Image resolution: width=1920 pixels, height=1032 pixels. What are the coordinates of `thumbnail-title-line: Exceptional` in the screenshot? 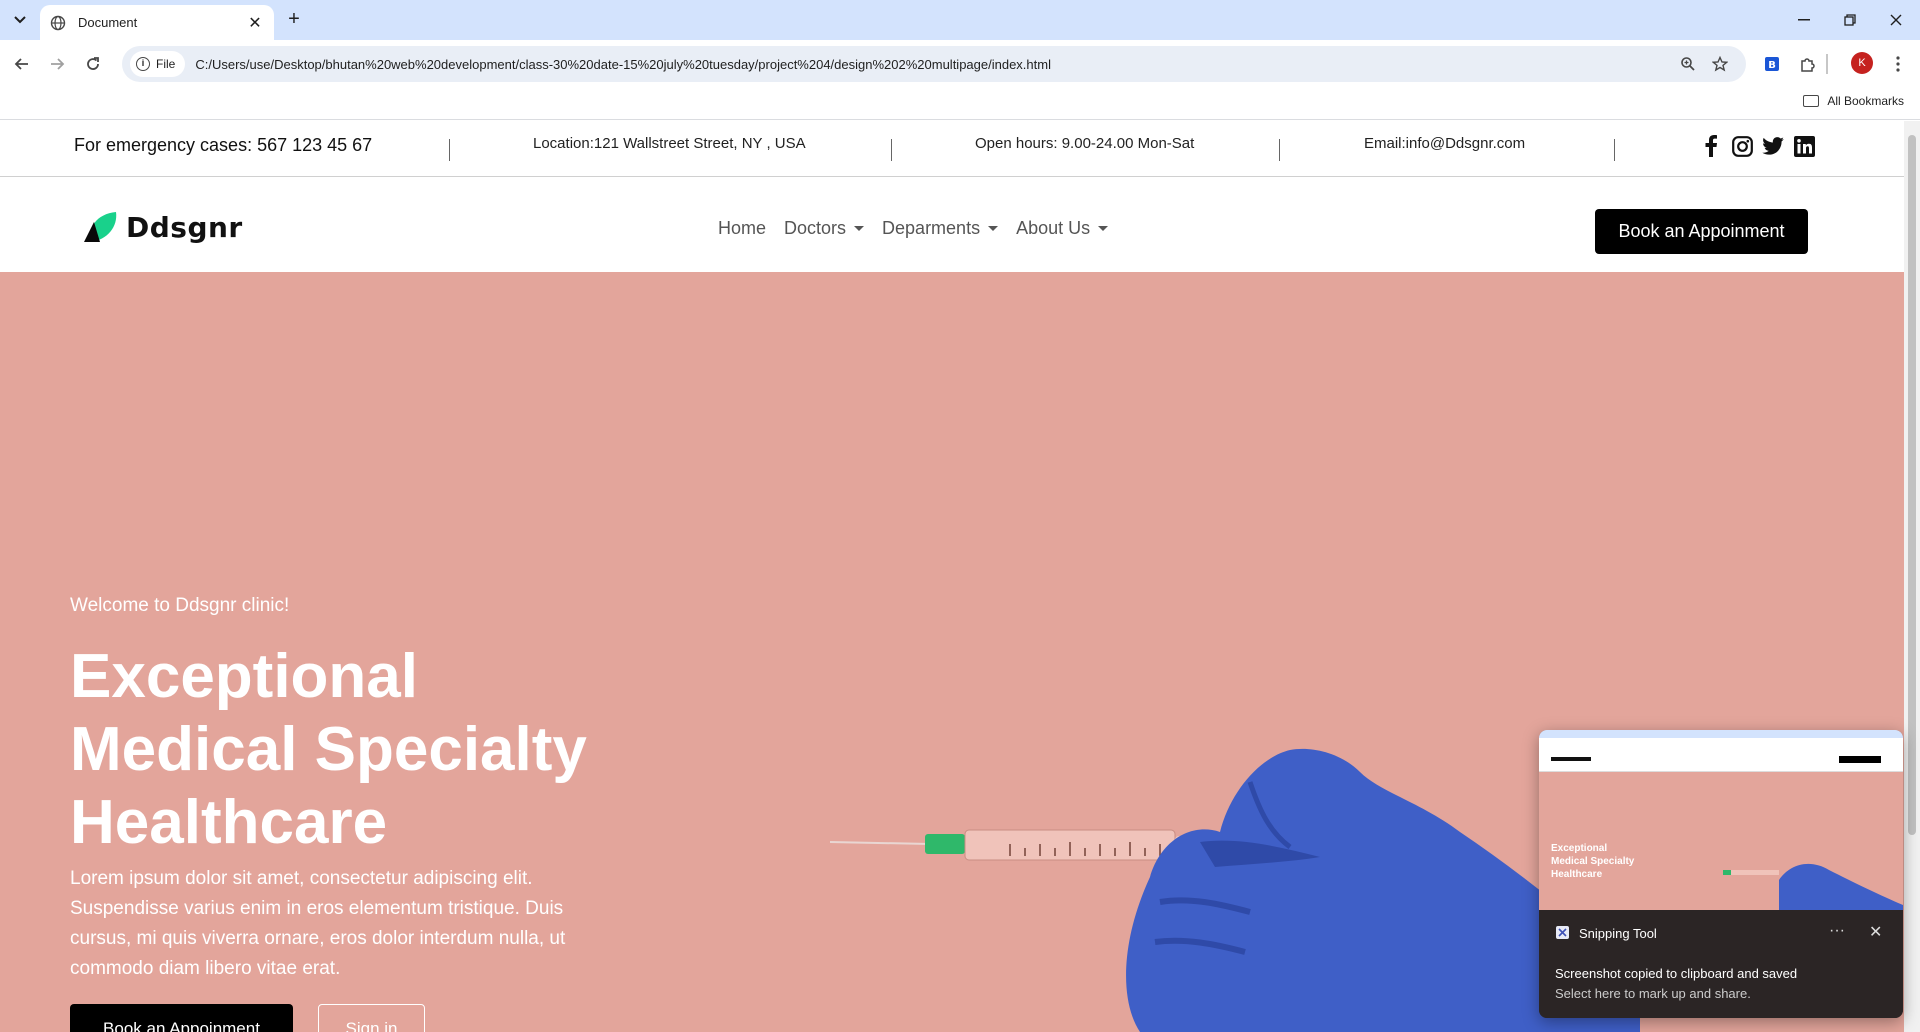 It's located at (1579, 848).